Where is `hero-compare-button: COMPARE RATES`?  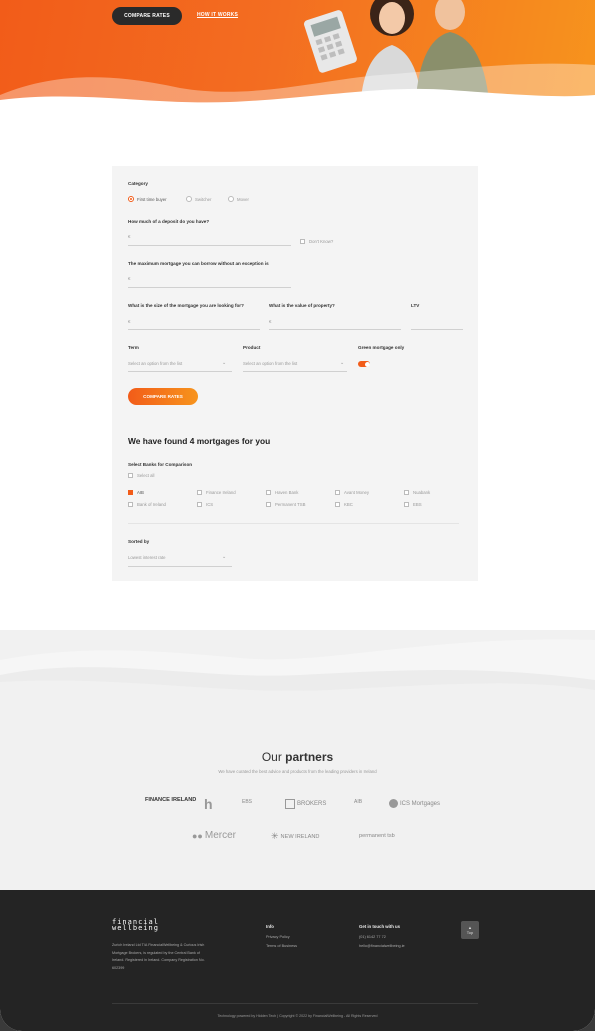
hero-compare-button: COMPARE RATES is located at coordinates (147, 16).